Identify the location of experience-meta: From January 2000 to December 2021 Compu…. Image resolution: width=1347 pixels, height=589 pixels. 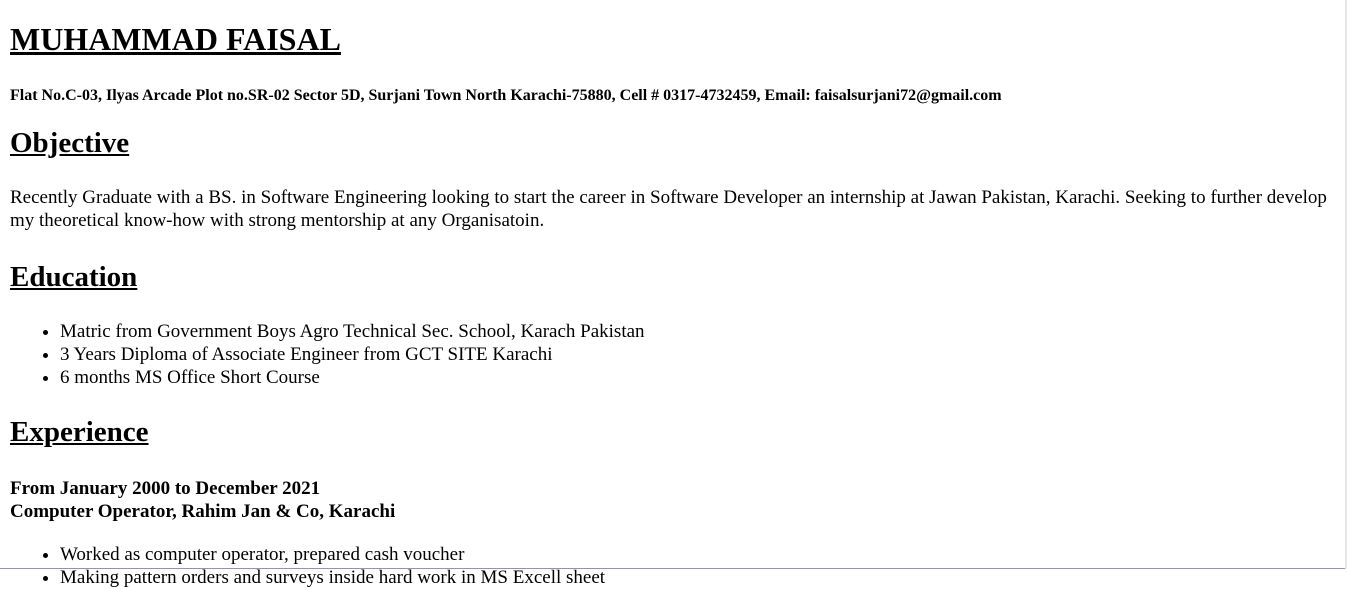
(673, 500).